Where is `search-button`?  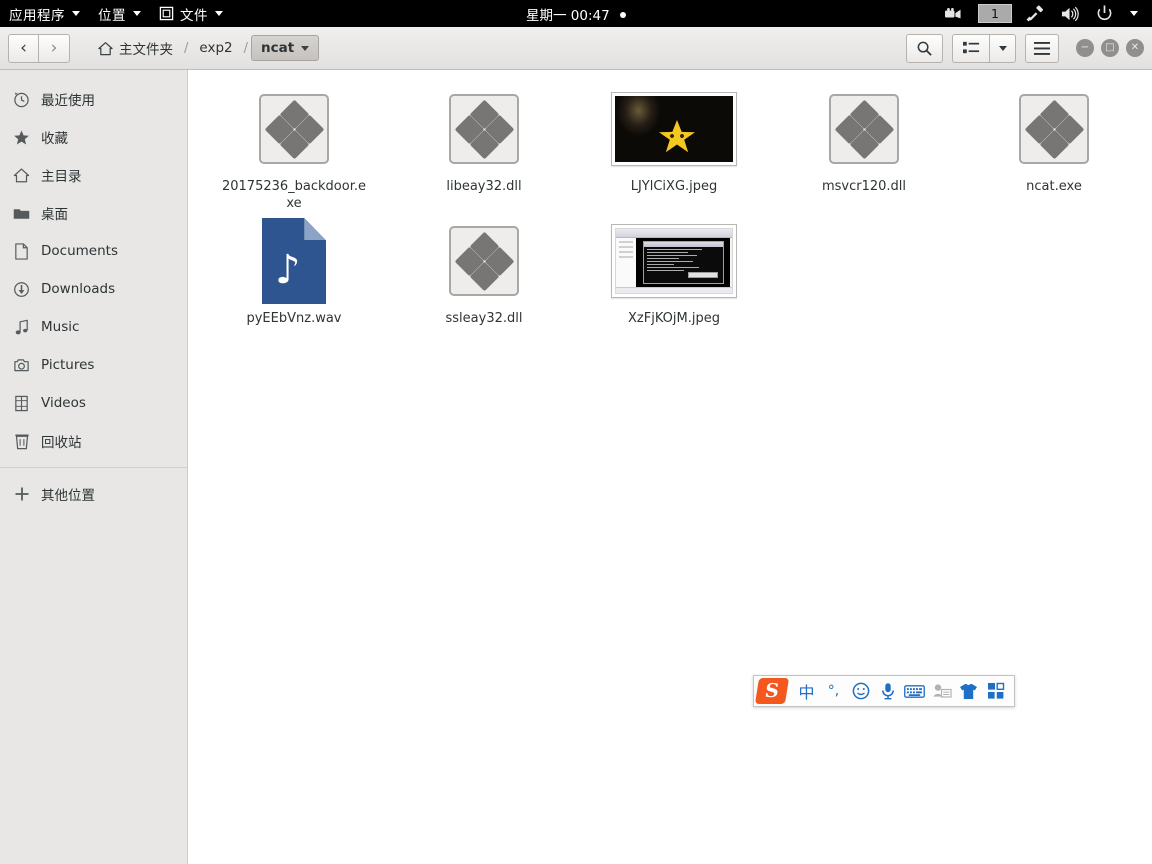
search-button is located at coordinates (924, 48).